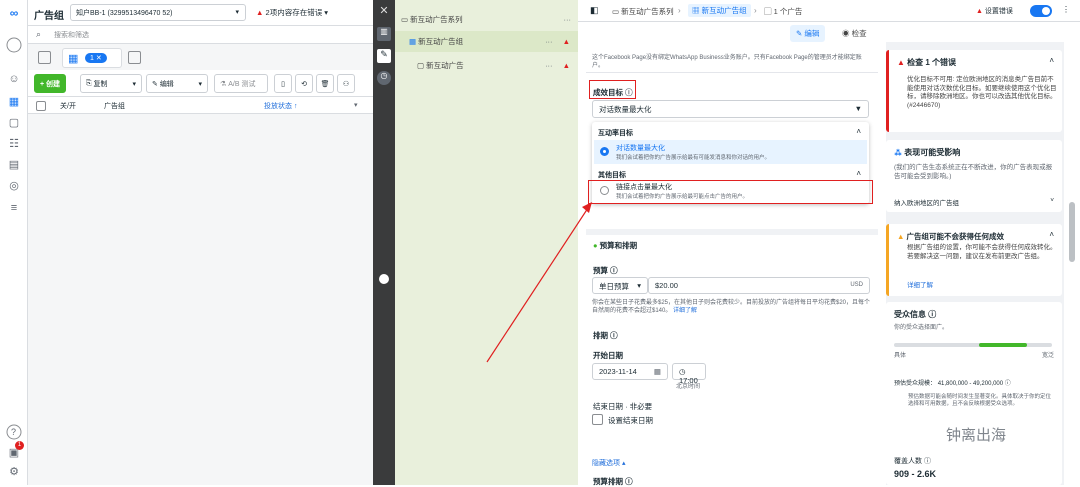  I want to click on annotation-arrow, so click(539, 282).